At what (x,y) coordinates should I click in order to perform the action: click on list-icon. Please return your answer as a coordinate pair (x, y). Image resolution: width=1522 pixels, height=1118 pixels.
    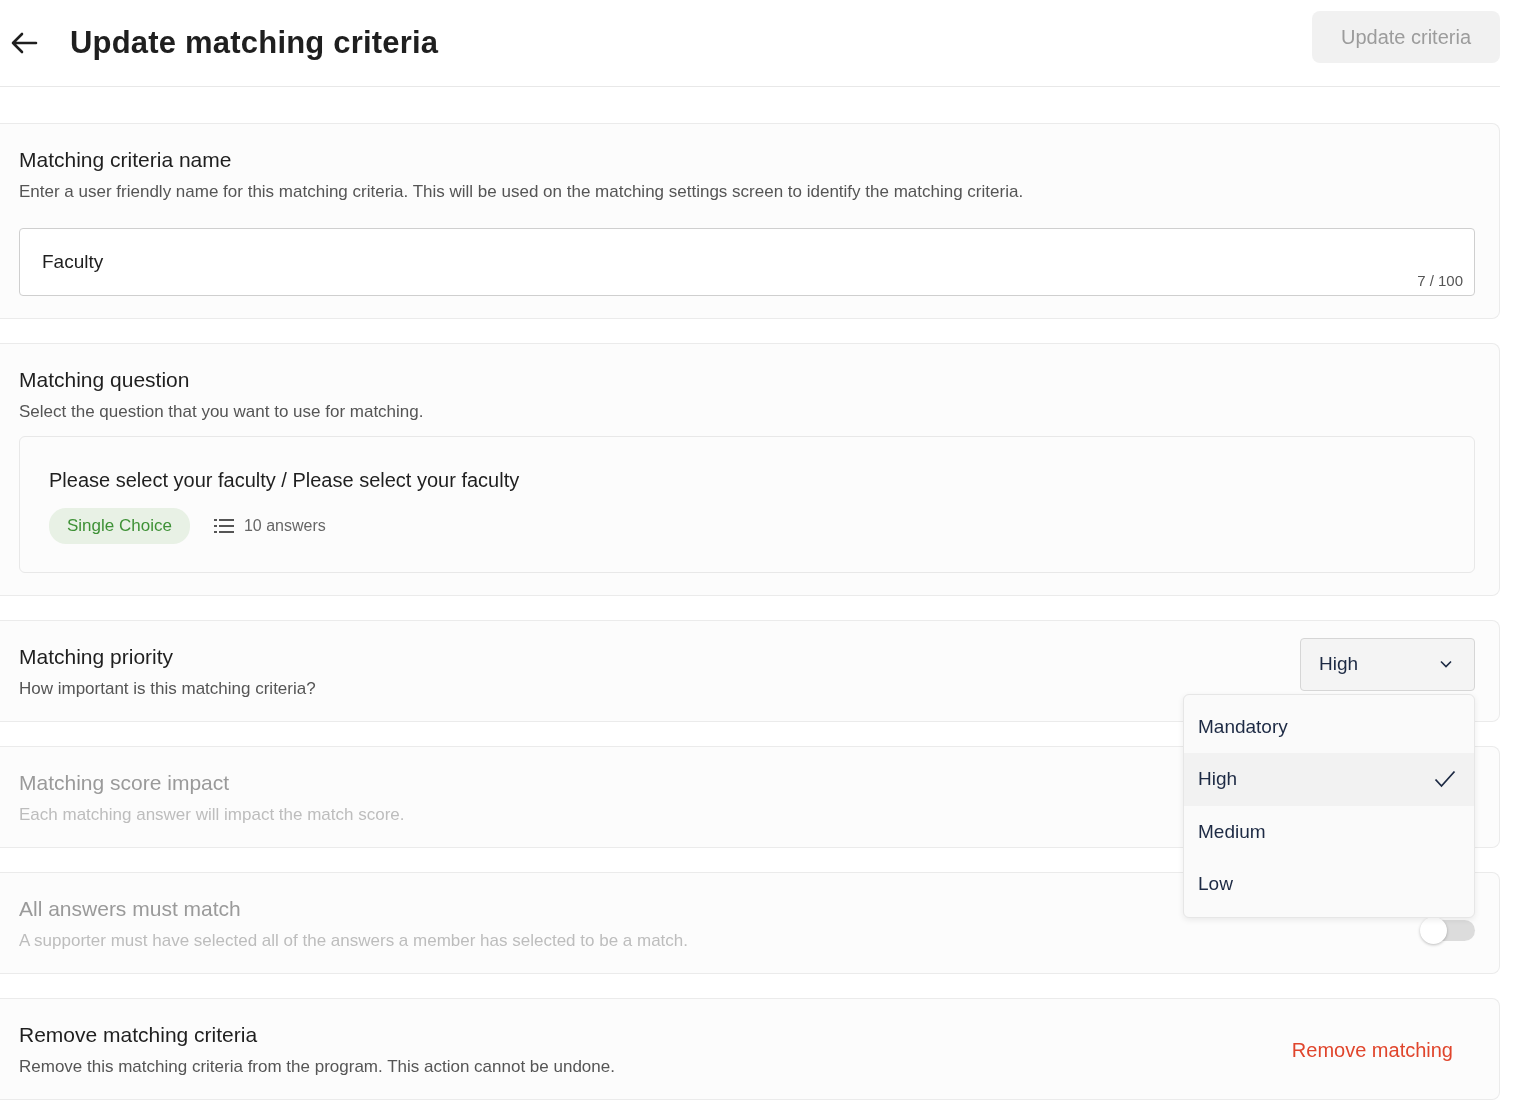
    Looking at the image, I should click on (223, 526).